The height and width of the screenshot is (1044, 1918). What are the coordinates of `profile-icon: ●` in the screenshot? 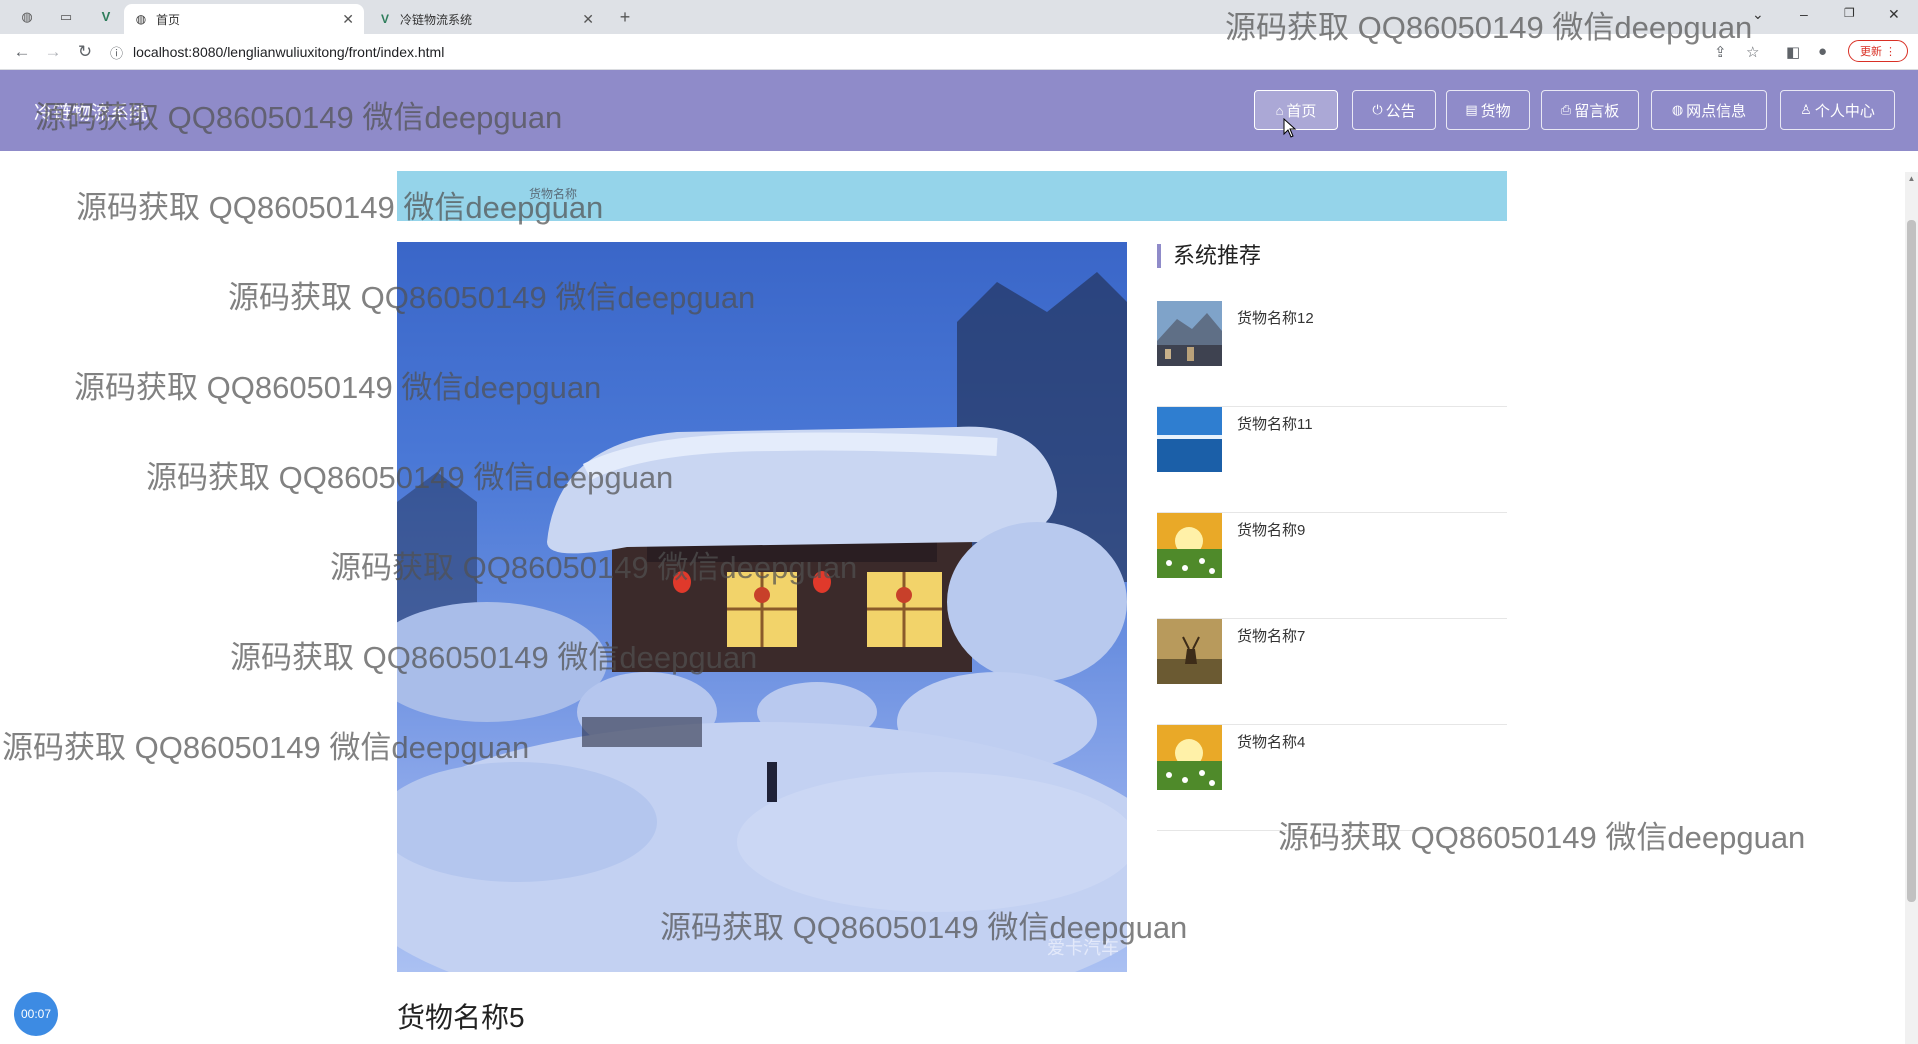 It's located at (1822, 51).